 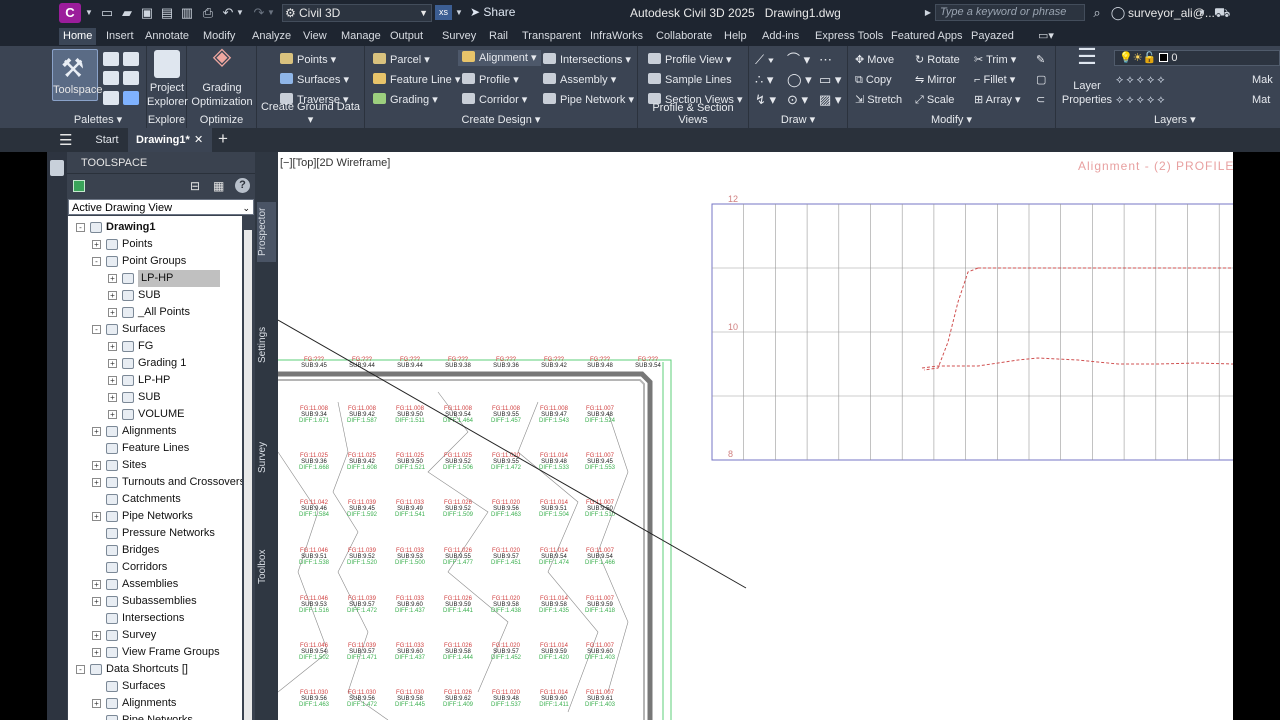 I want to click on tab-rail: Rail, so click(x=498, y=36).